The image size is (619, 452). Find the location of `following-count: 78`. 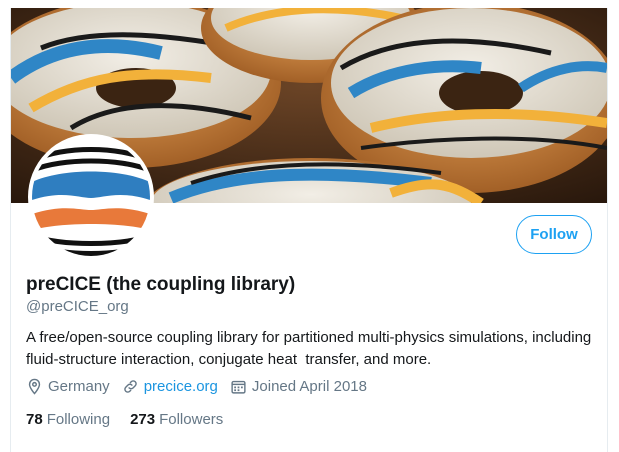

following-count: 78 is located at coordinates (34, 419).